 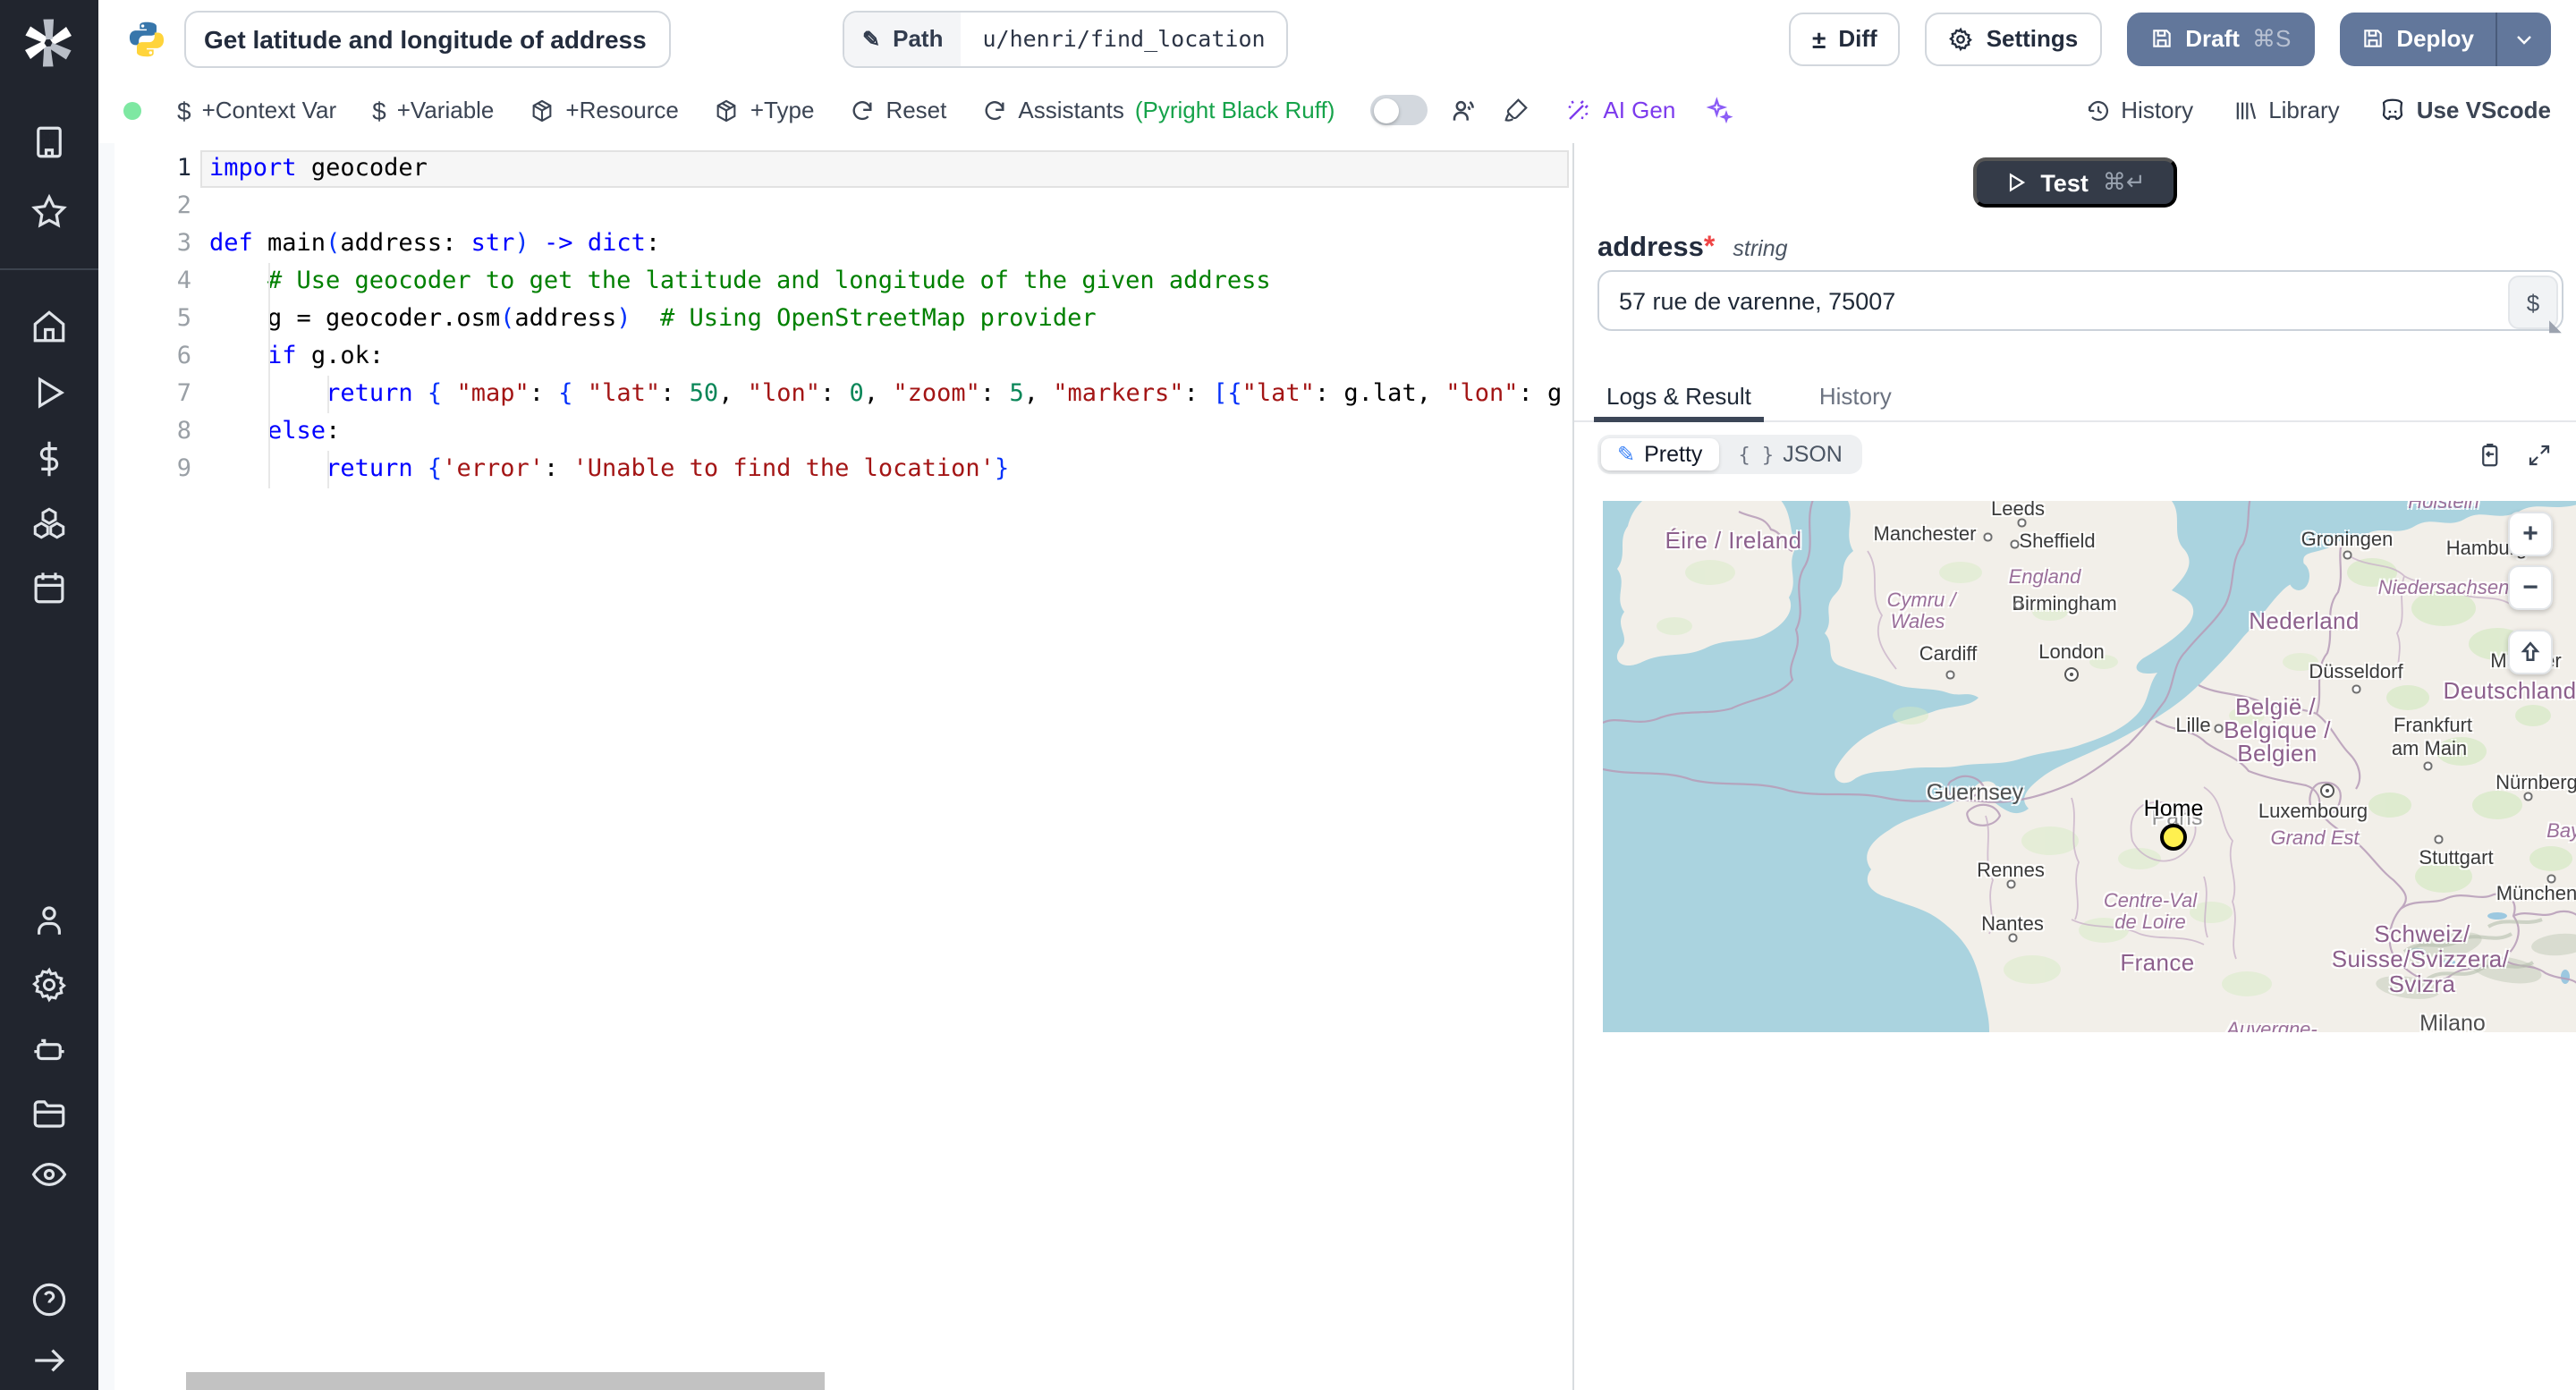 I want to click on schedules-calendar-icon, so click(x=49, y=587).